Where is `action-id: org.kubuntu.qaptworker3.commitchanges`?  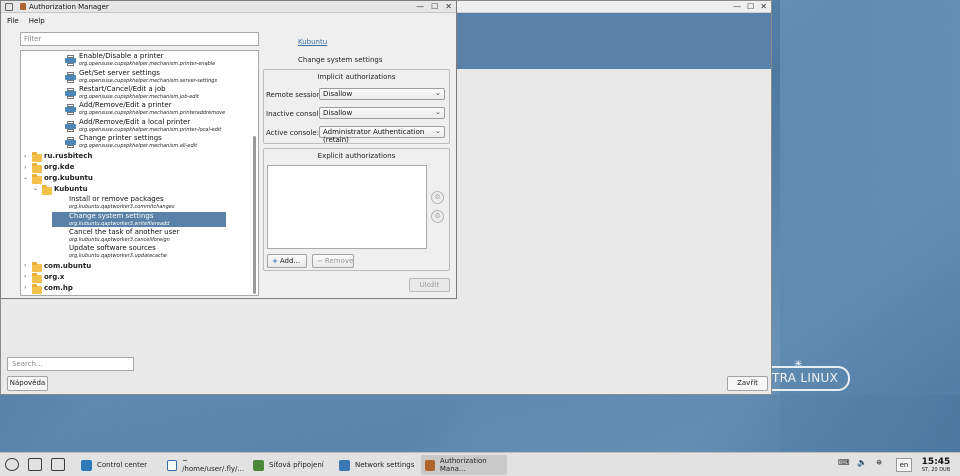 action-id: org.kubuntu.qaptworker3.commitchanges is located at coordinates (122, 207).